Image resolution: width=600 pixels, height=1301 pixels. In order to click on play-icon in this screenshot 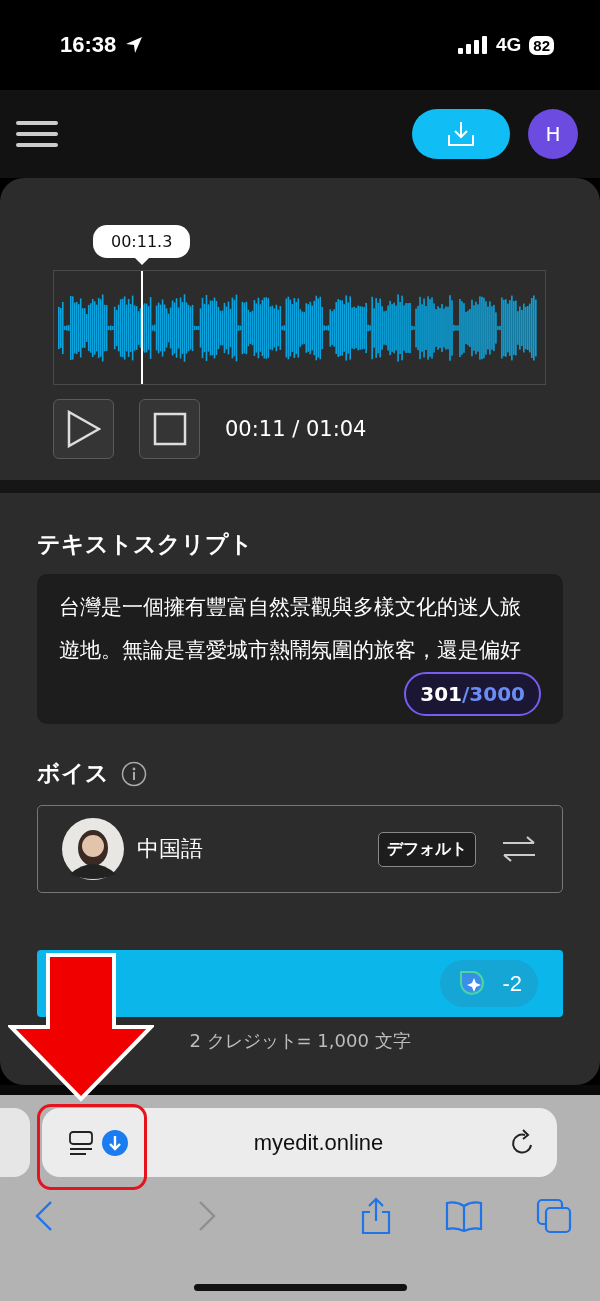, I will do `click(83, 429)`.